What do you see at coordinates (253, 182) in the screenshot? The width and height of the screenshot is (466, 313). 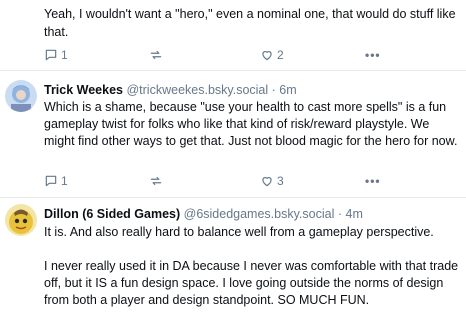 I see `post-actions: 1 3 •••` at bounding box center [253, 182].